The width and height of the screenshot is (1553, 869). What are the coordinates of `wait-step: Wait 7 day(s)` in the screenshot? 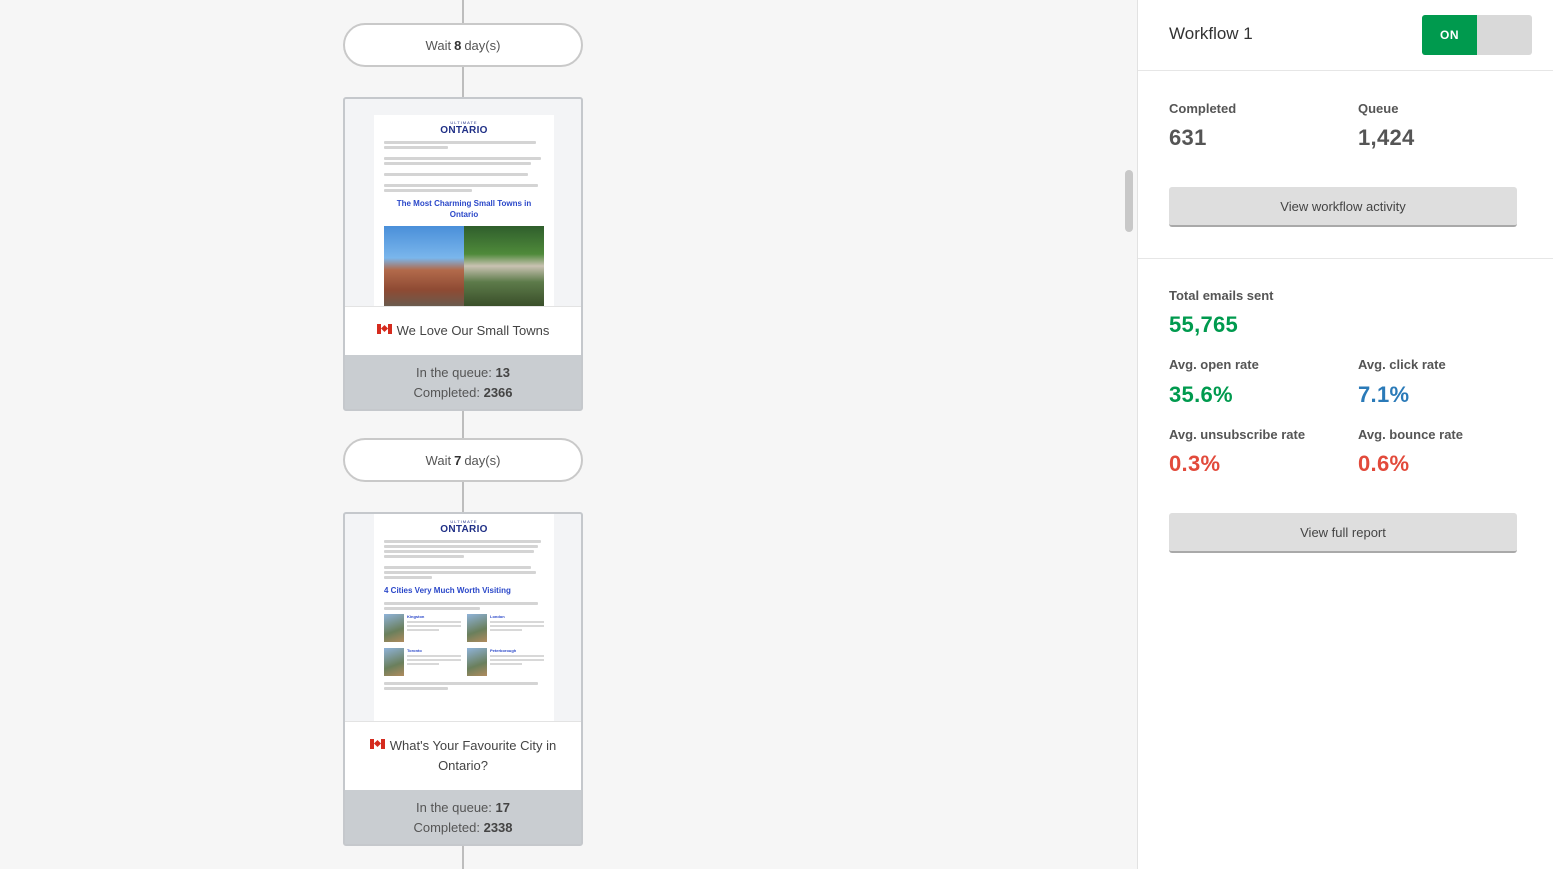 It's located at (463, 460).